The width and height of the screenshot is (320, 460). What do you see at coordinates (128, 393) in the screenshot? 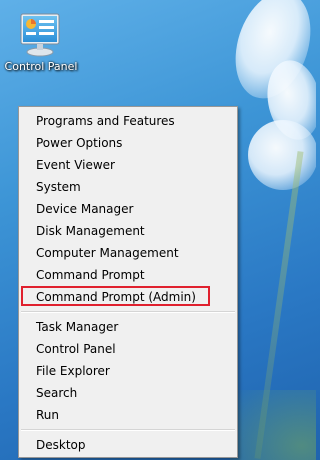
I see `menu-item-search: Search` at bounding box center [128, 393].